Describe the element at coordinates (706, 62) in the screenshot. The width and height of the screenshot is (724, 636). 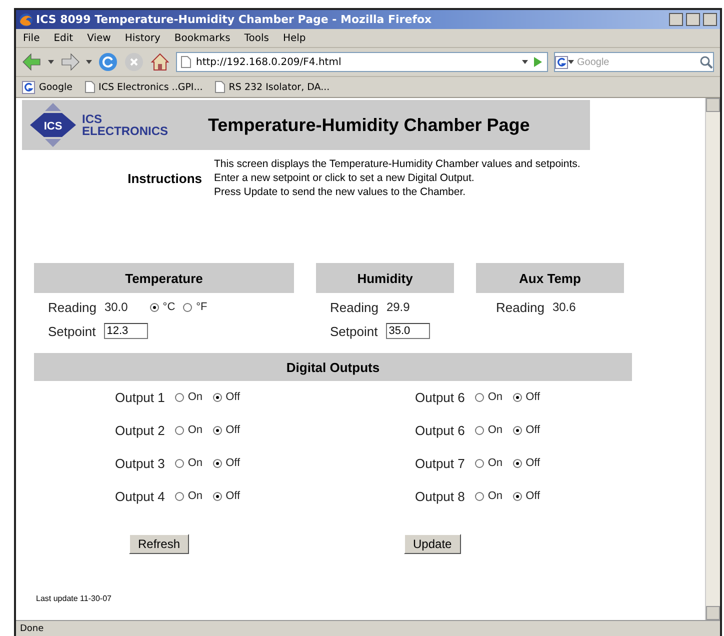
I see `search-icon` at that location.